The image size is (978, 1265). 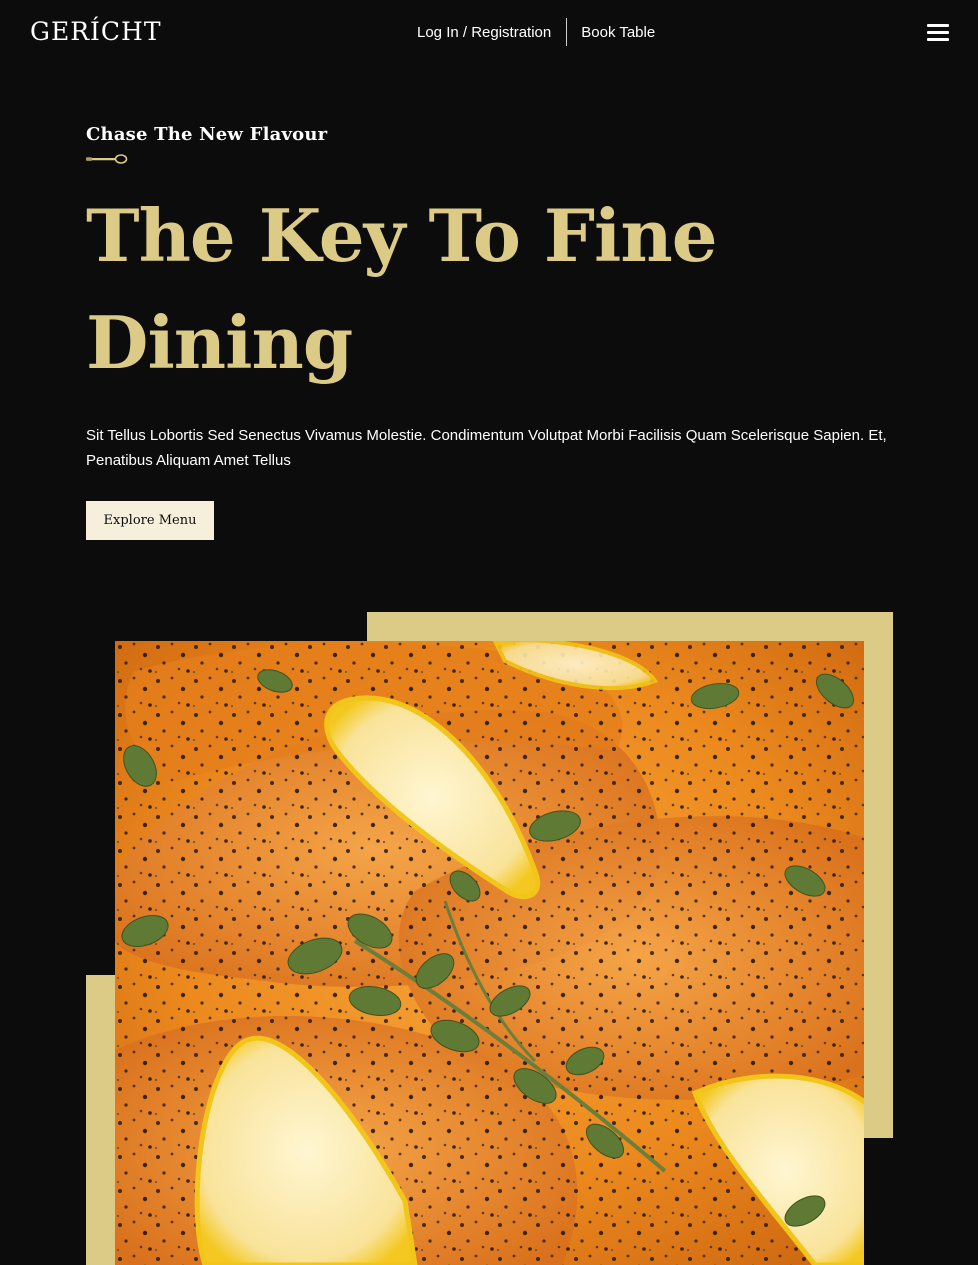 I want to click on nav-links: Log In / Registration Book Table, so click(x=536, y=32).